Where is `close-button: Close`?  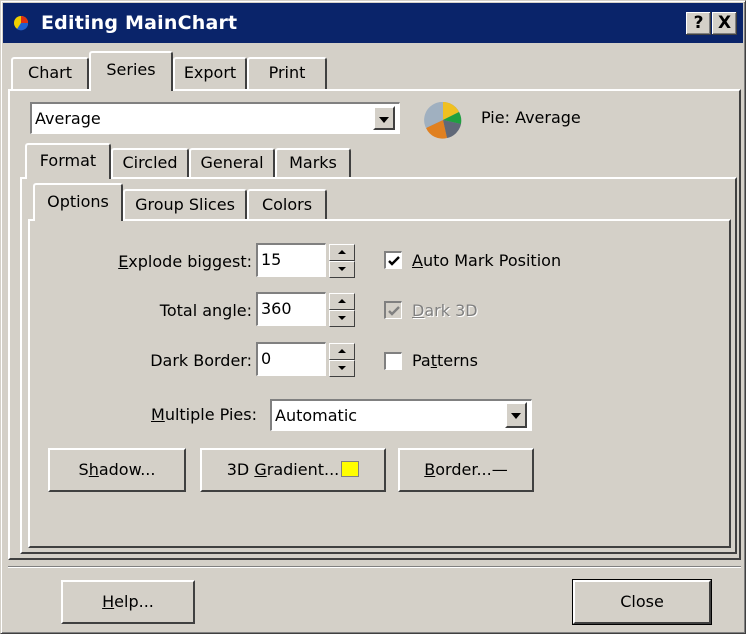 close-button: Close is located at coordinates (642, 602).